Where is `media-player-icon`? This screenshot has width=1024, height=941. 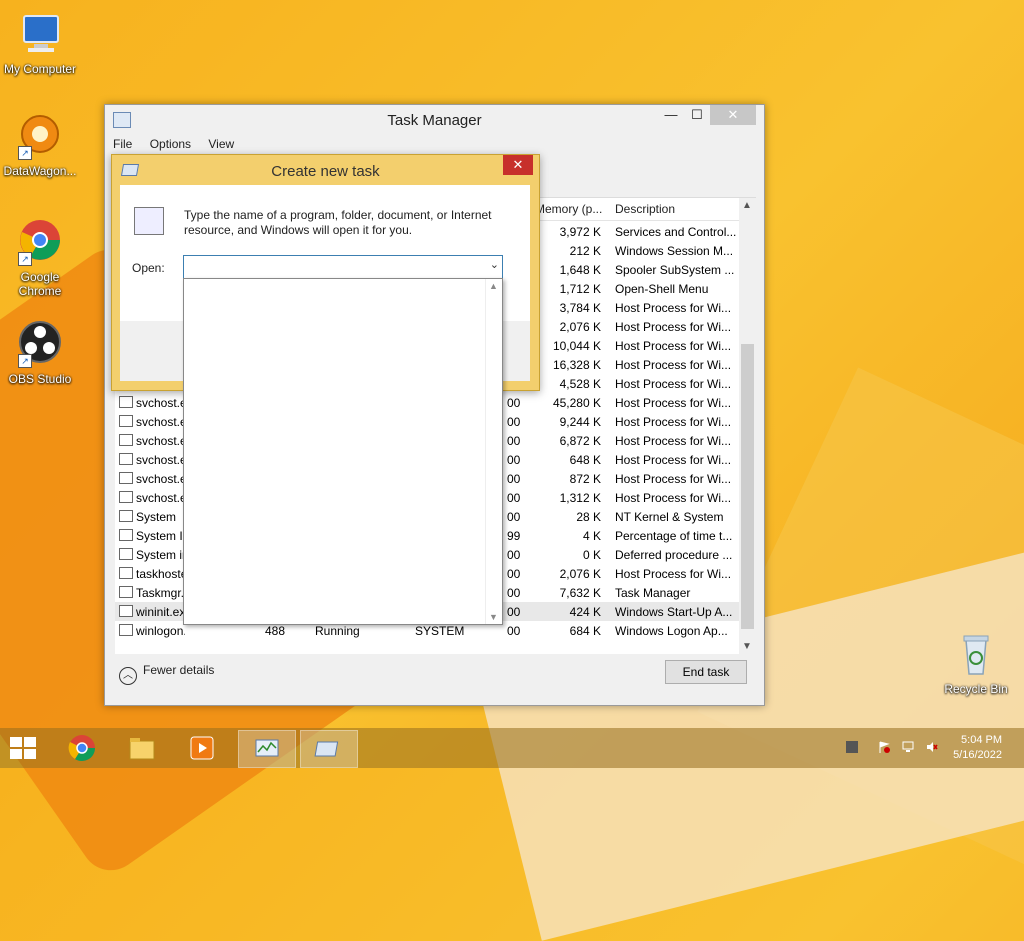
media-player-icon is located at coordinates (202, 748).